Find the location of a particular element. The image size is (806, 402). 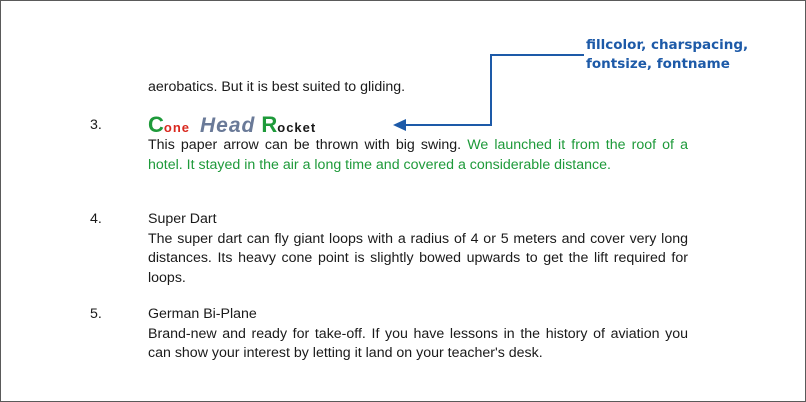

title-part: one is located at coordinates (177, 127).